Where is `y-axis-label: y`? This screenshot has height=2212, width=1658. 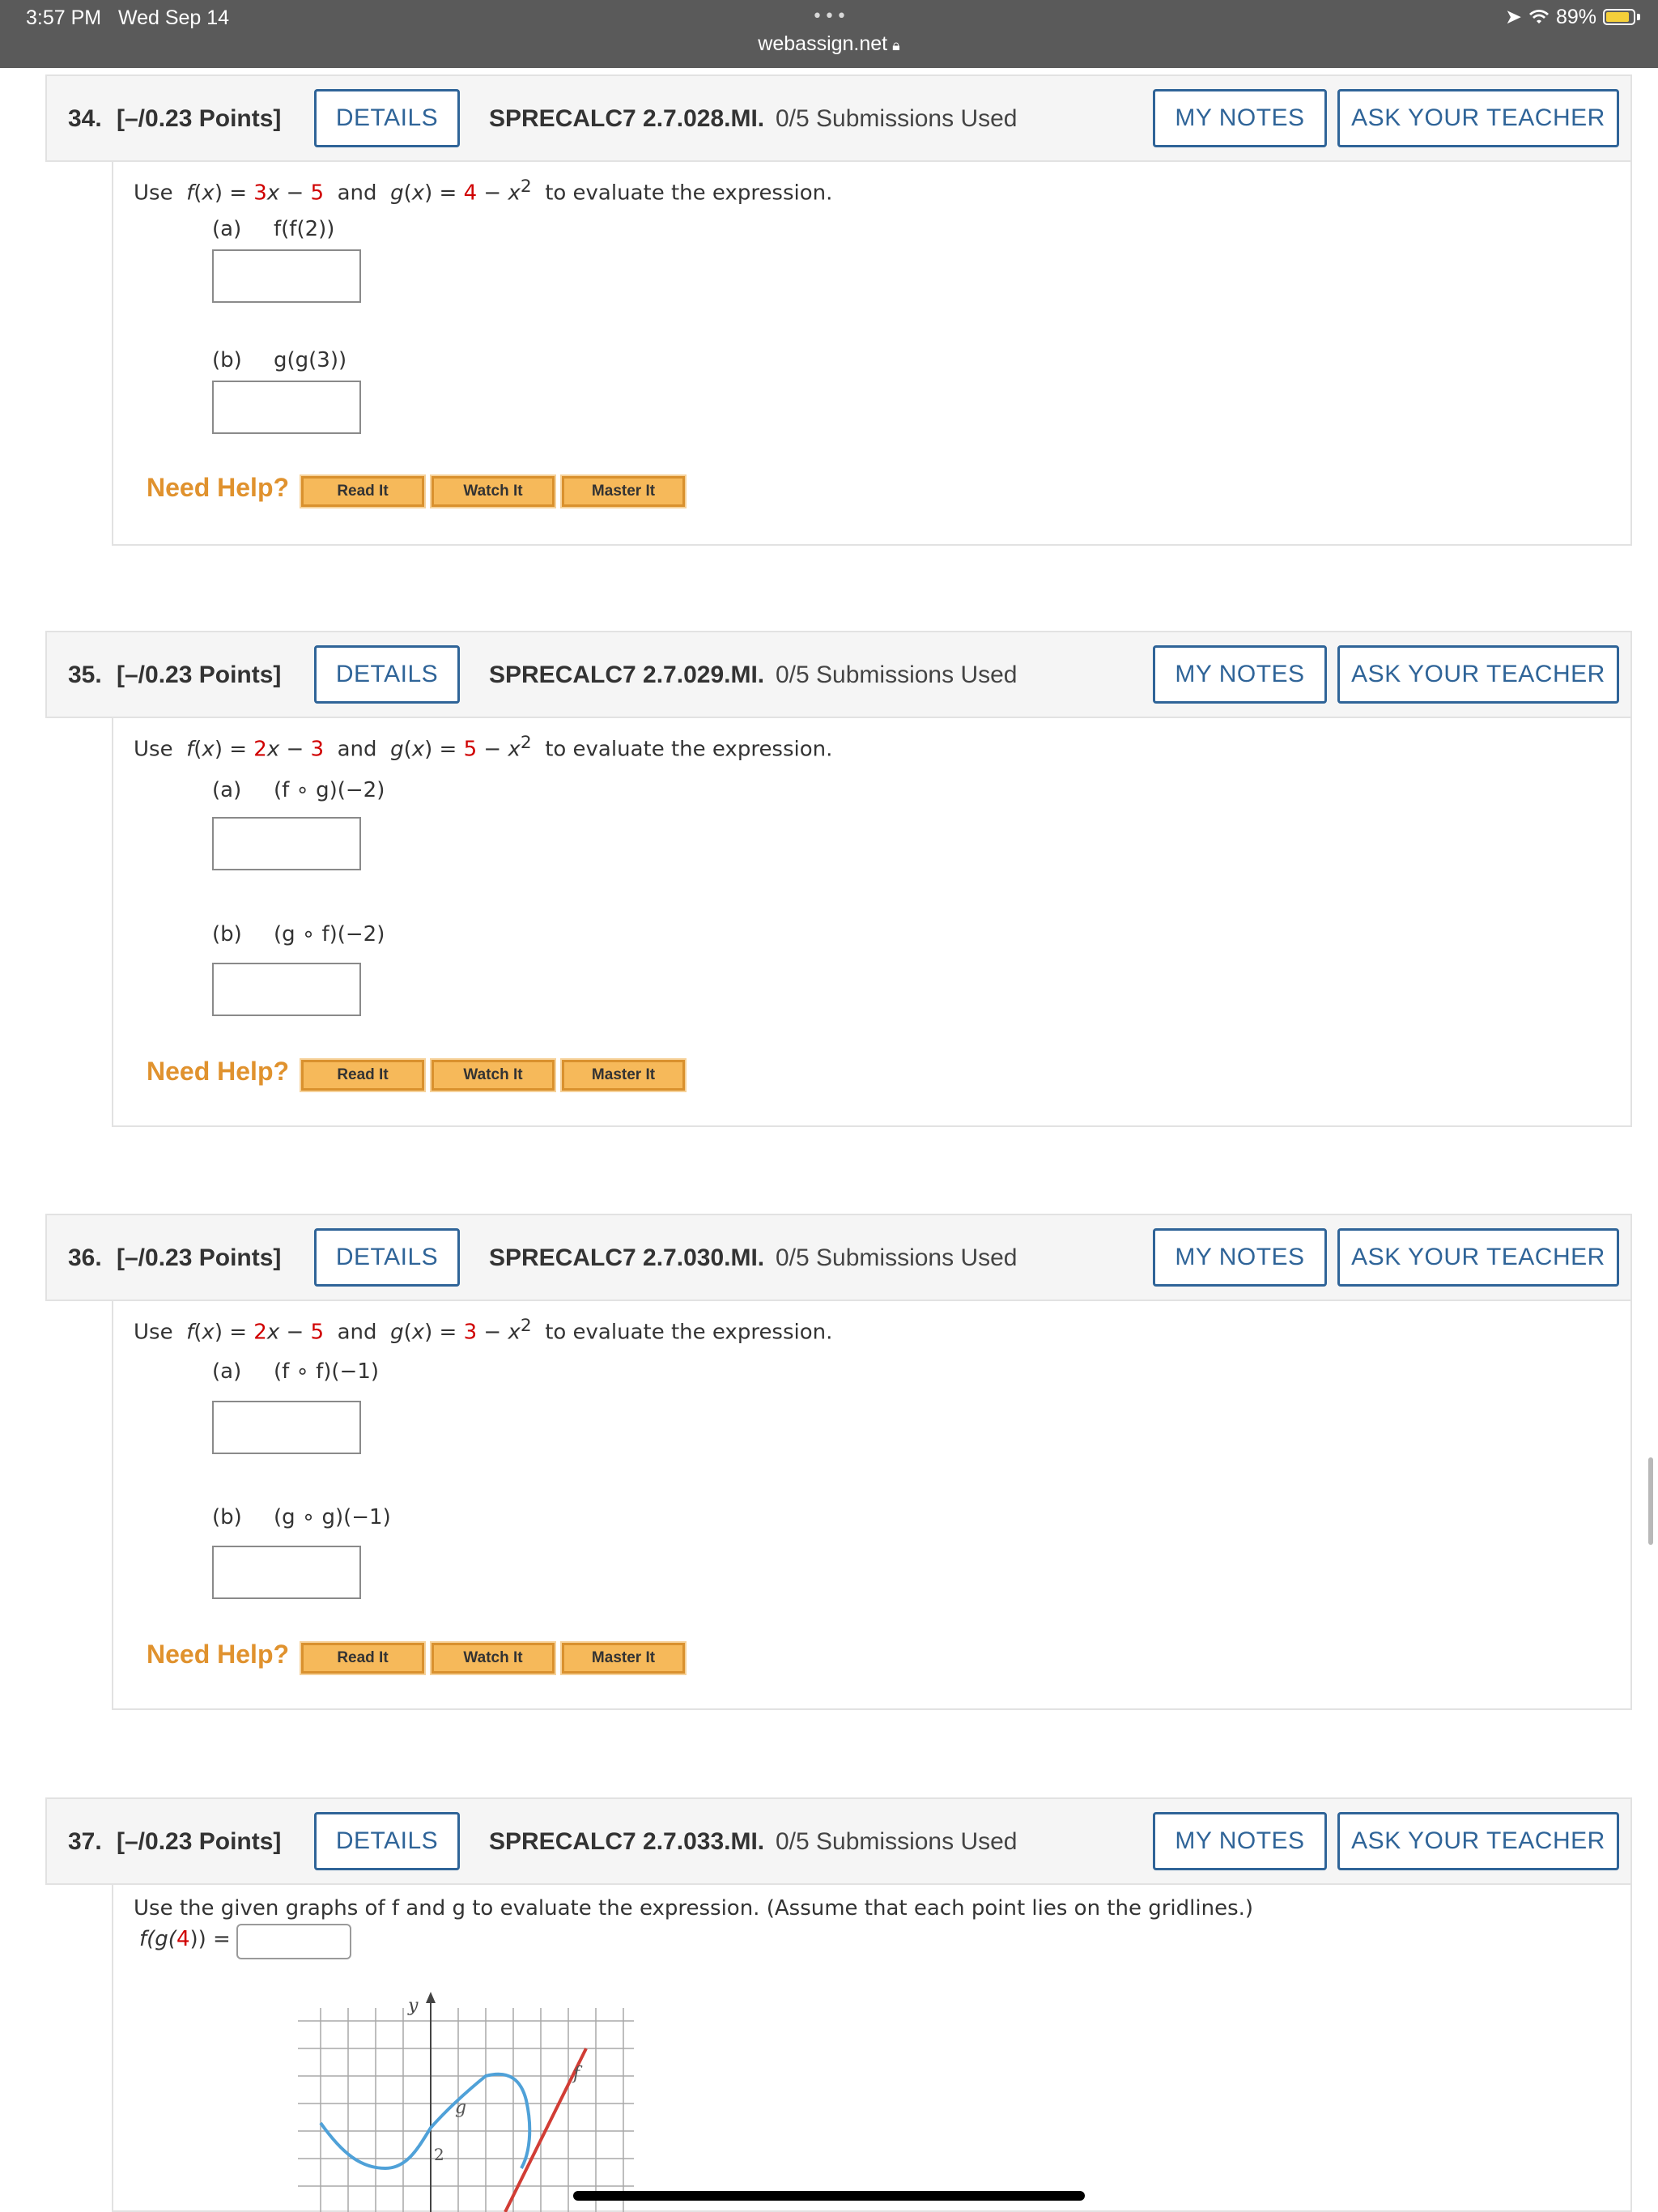 y-axis-label: y is located at coordinates (413, 2006).